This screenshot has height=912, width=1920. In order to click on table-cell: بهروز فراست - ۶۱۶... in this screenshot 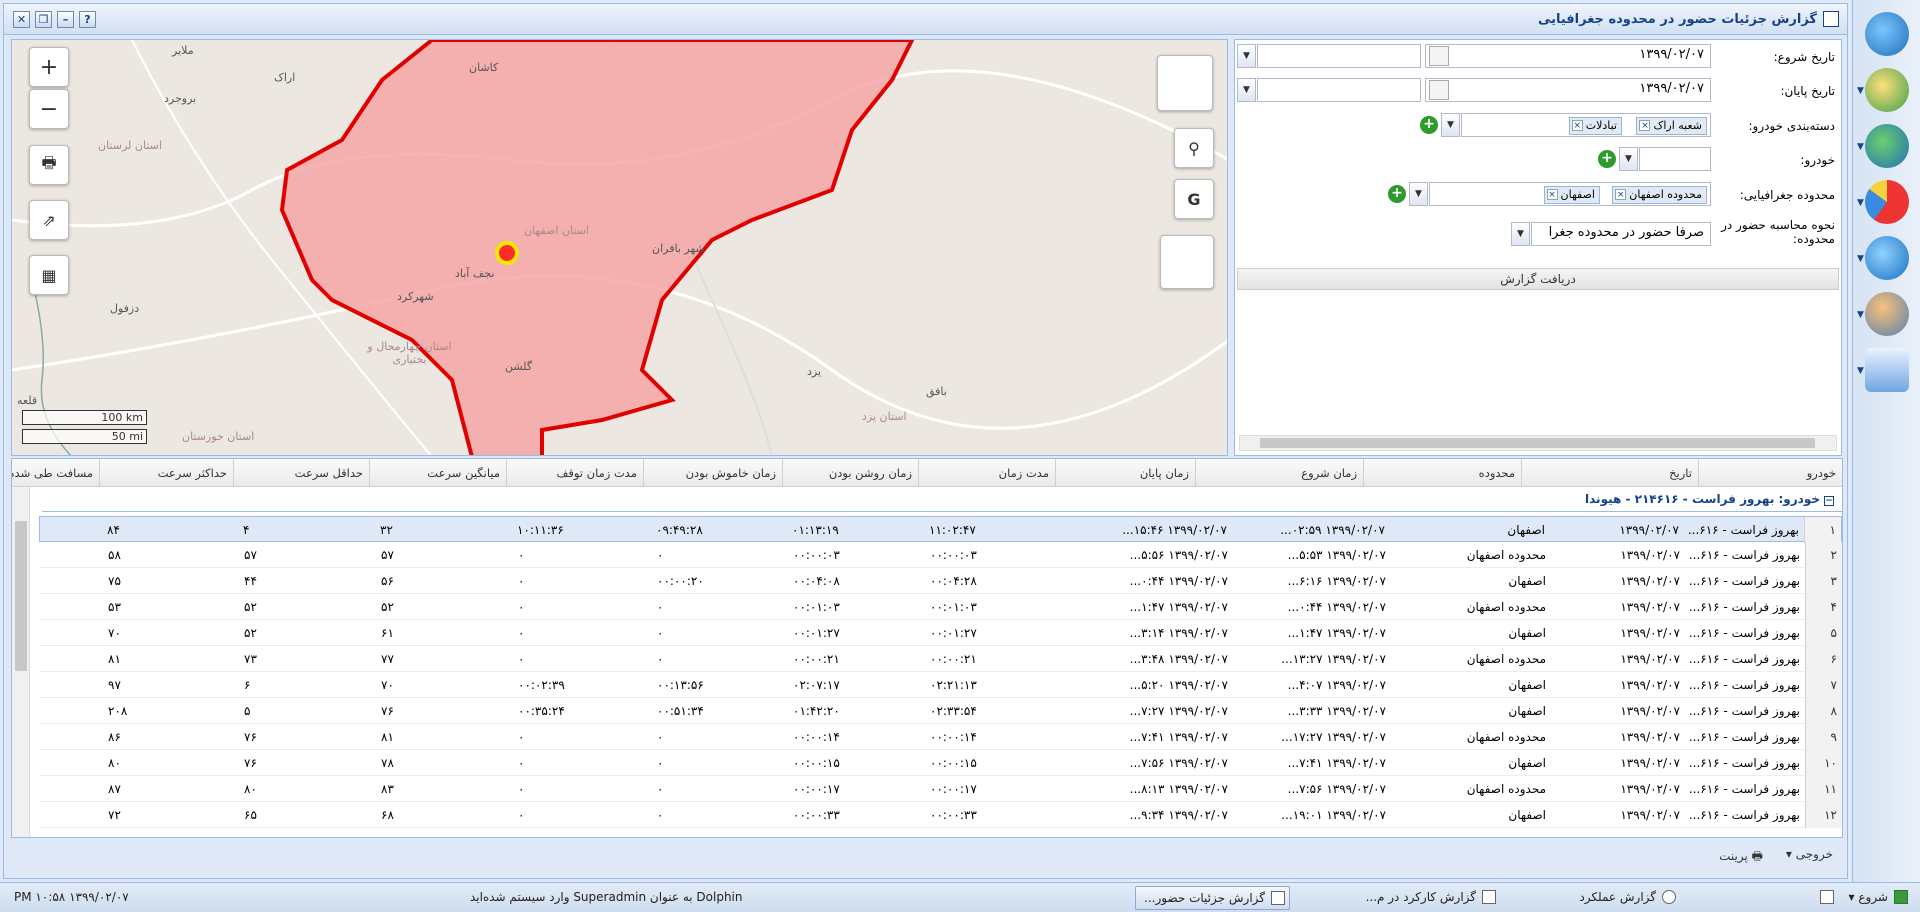, I will do `click(1744, 581)`.